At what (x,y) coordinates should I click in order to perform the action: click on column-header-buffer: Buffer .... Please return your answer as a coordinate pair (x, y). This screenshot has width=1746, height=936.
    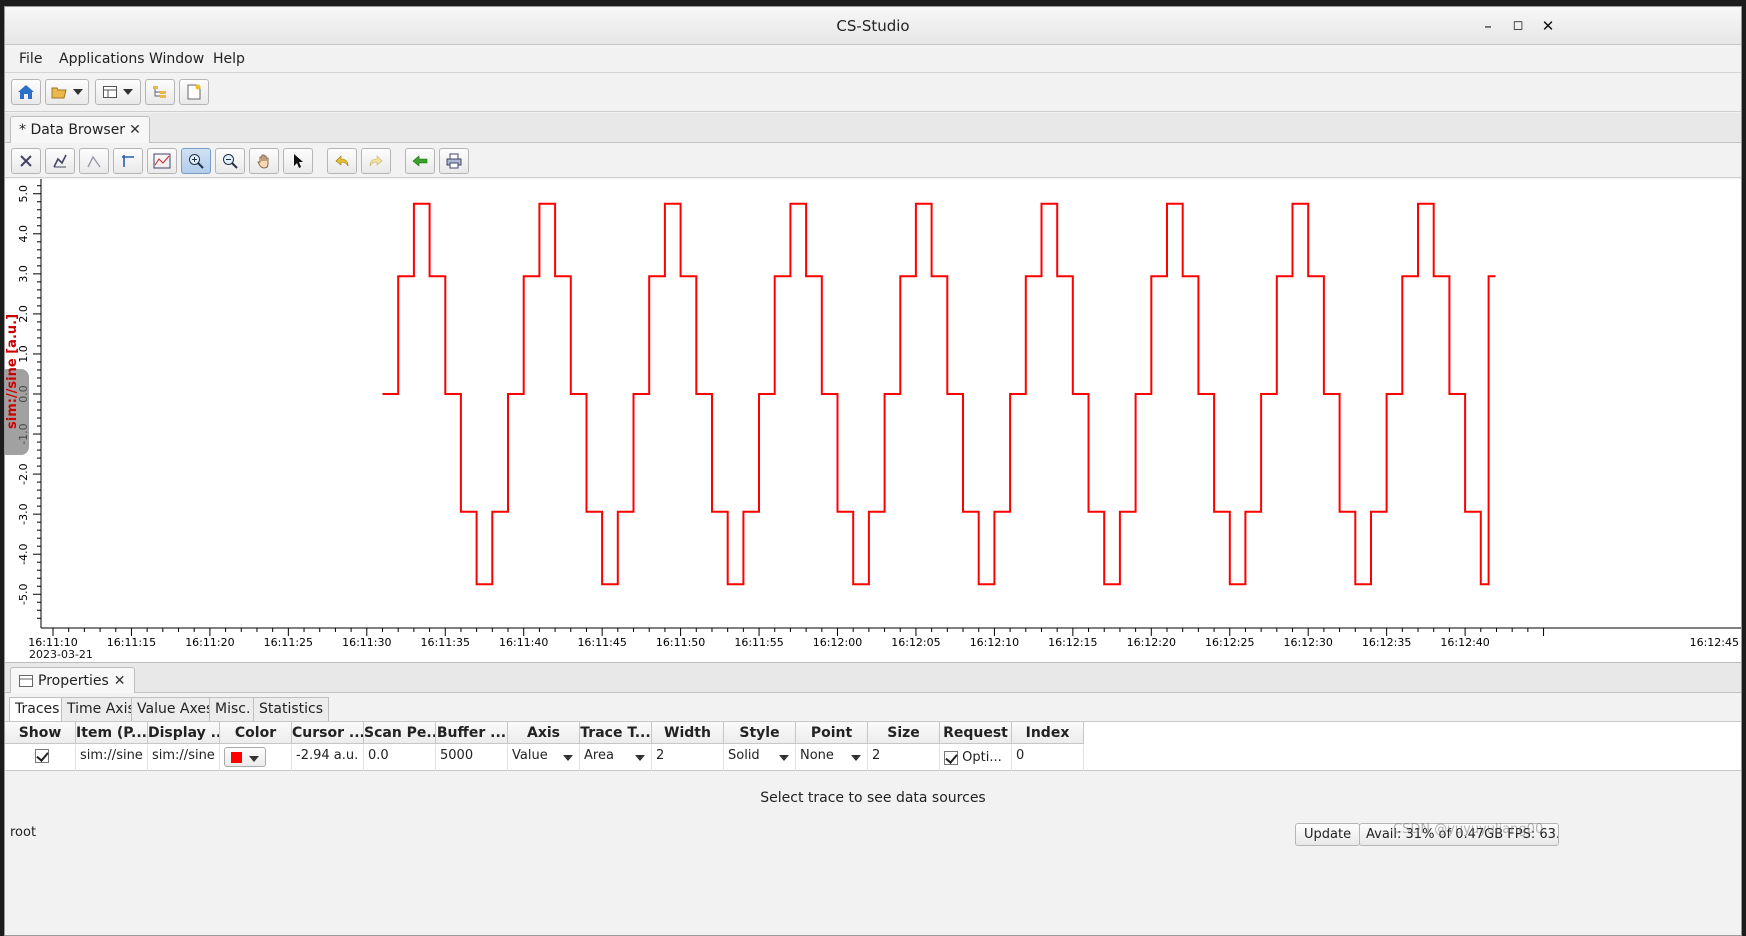
    Looking at the image, I should click on (472, 733).